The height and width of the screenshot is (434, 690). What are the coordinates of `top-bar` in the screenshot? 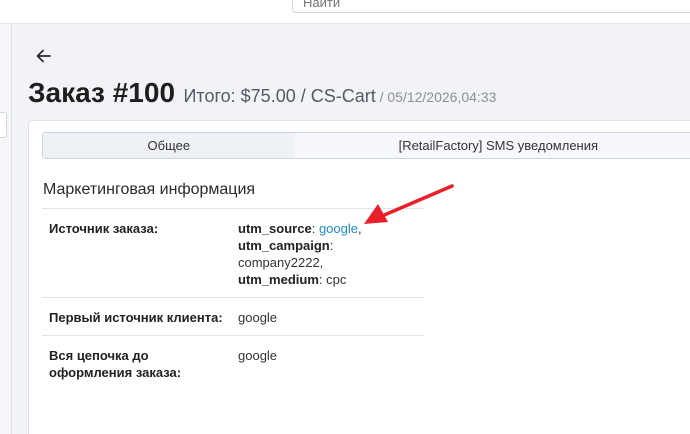 It's located at (345, 12).